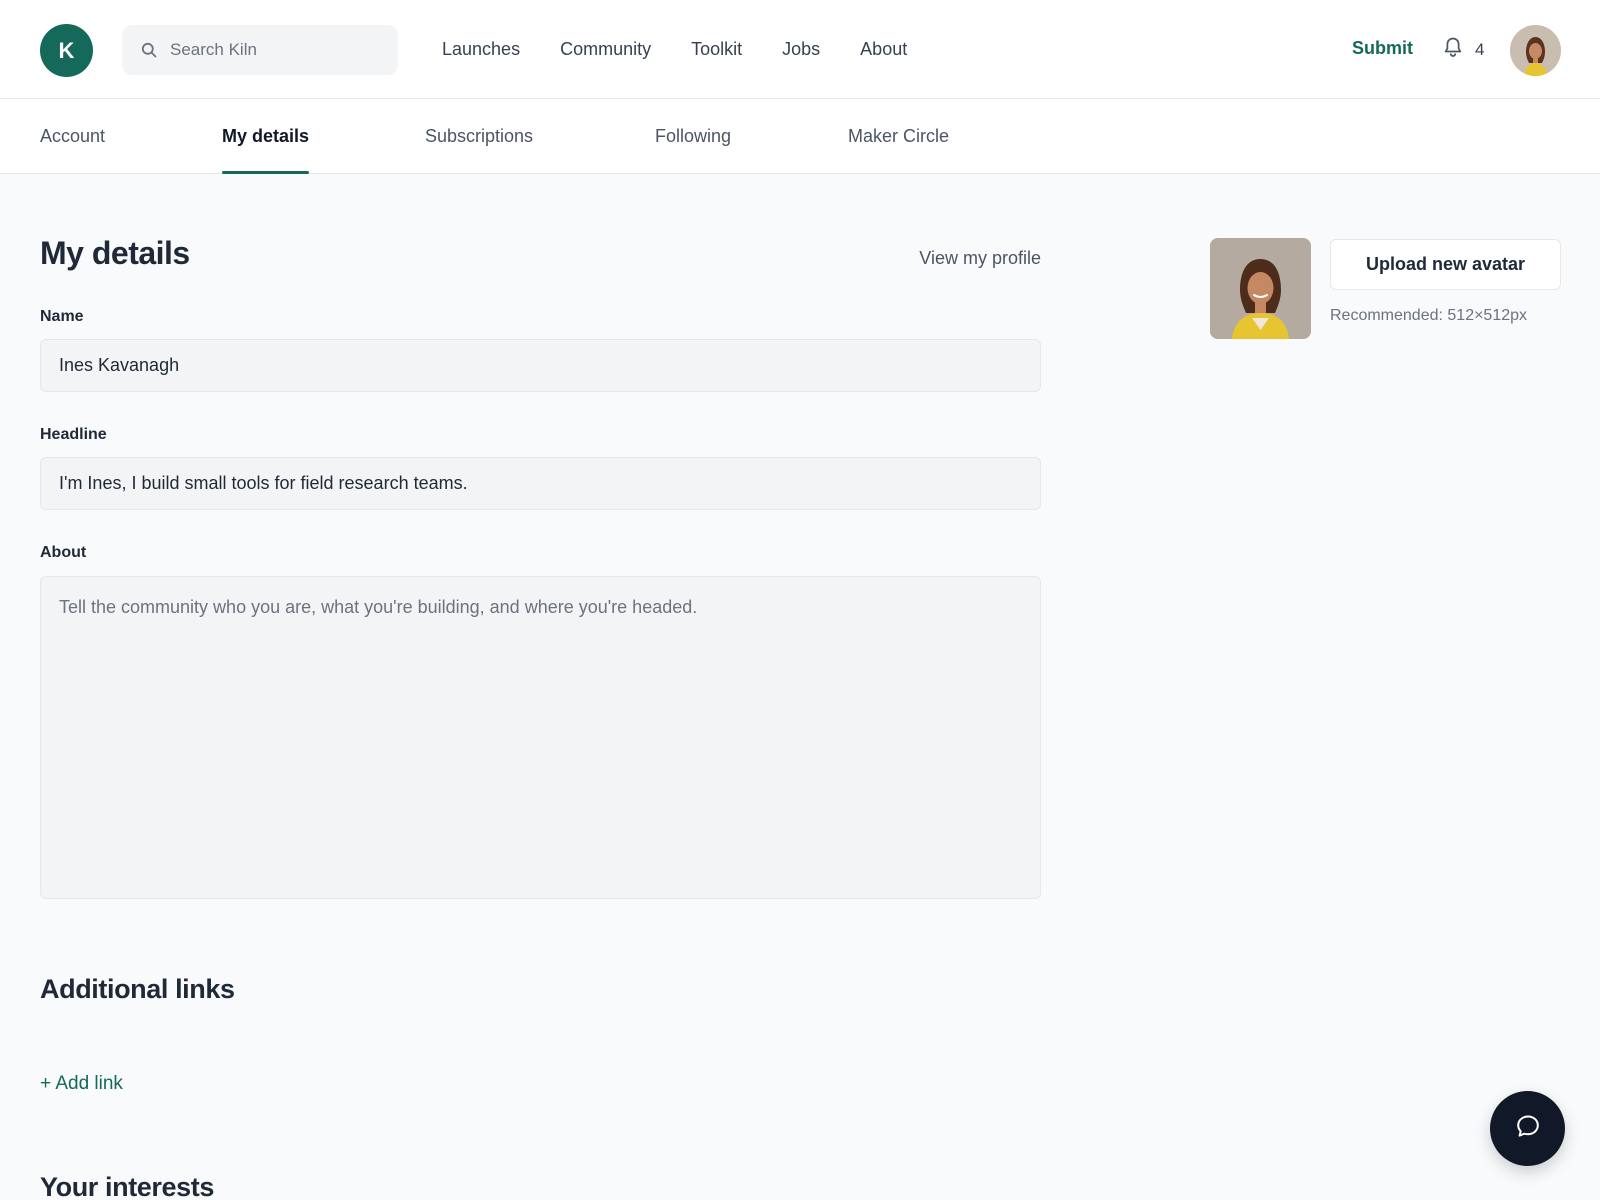  What do you see at coordinates (883, 49) in the screenshot?
I see `nav-about: About` at bounding box center [883, 49].